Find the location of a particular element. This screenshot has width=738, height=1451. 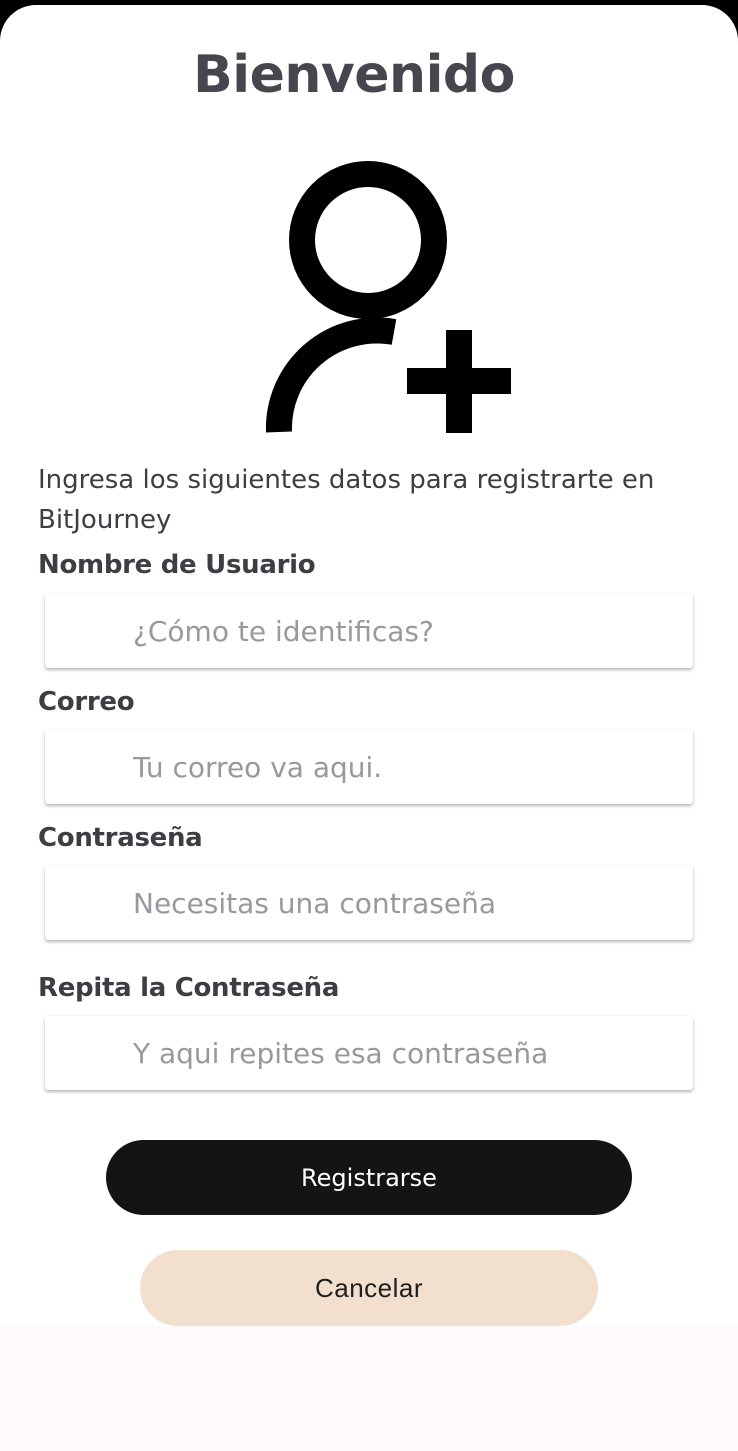

username-input is located at coordinates (369, 631).